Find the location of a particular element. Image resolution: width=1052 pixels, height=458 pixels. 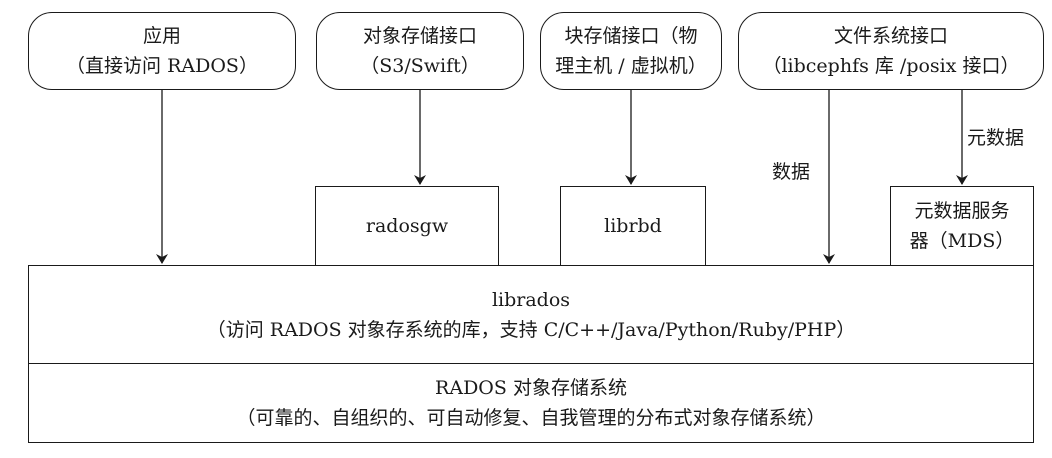

rados-description: （可靠的、自组织的、可自动修复、自我管理的分布式对象存储系统） is located at coordinates (531, 418).